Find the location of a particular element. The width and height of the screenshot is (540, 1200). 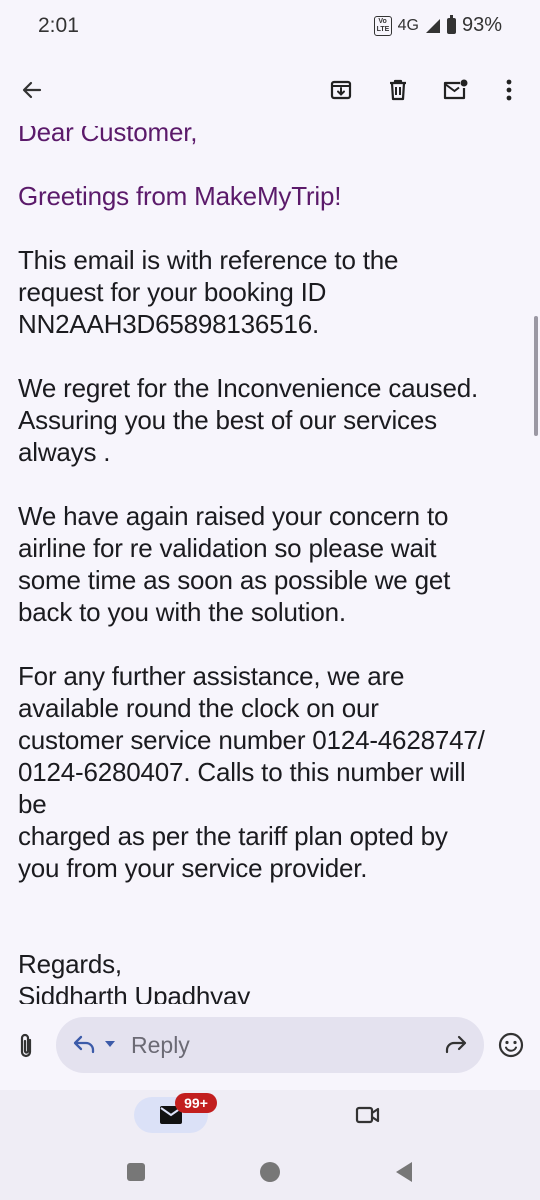

status-indicators: Vo LTE 4G 93% is located at coordinates (437, 25).